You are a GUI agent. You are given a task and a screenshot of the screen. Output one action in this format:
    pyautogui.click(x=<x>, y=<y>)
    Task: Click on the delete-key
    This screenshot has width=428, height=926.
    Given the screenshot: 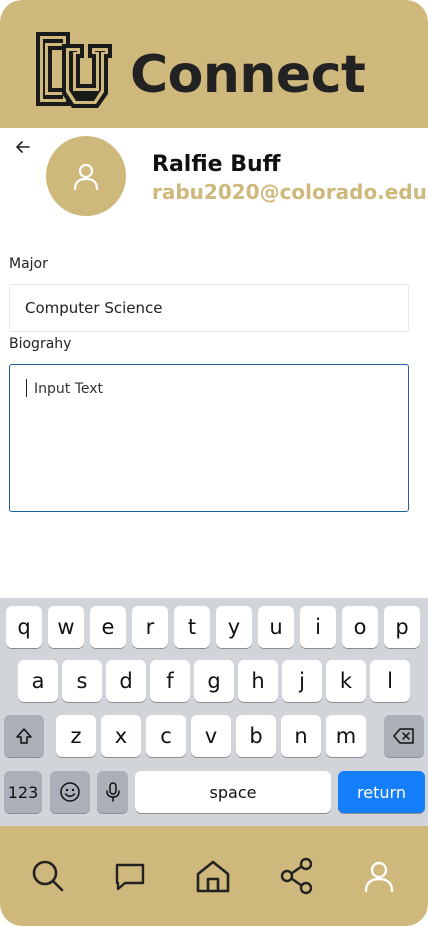 What is the action you would take?
    pyautogui.click(x=404, y=736)
    